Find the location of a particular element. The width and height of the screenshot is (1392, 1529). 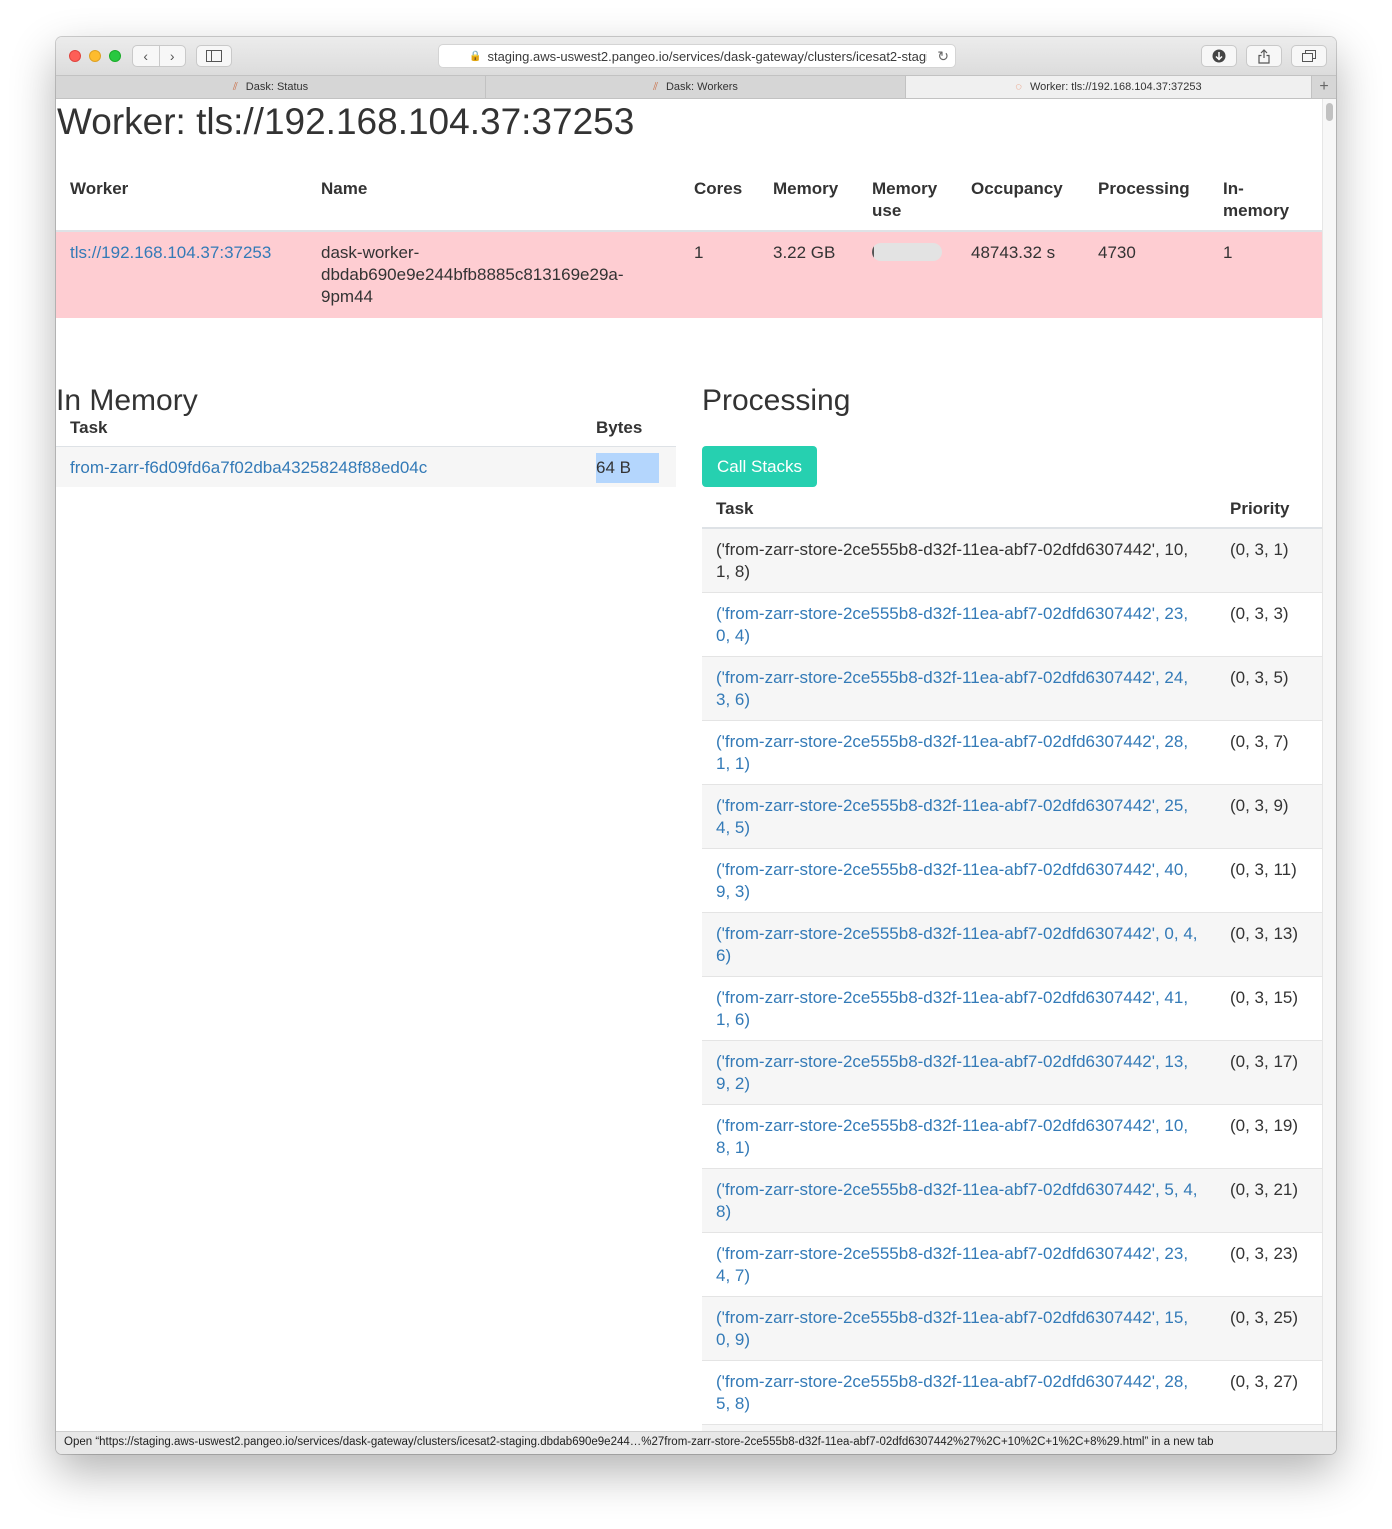

tab-overview-button is located at coordinates (1309, 56).